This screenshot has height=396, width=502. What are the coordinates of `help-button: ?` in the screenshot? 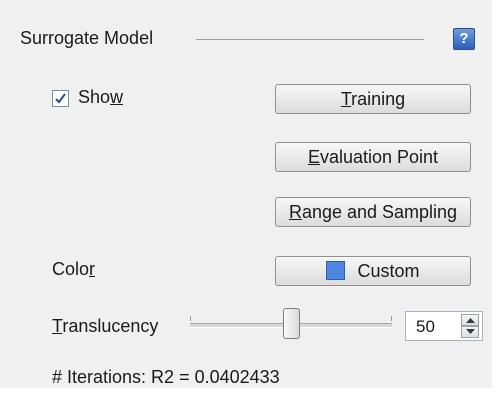 It's located at (464, 39).